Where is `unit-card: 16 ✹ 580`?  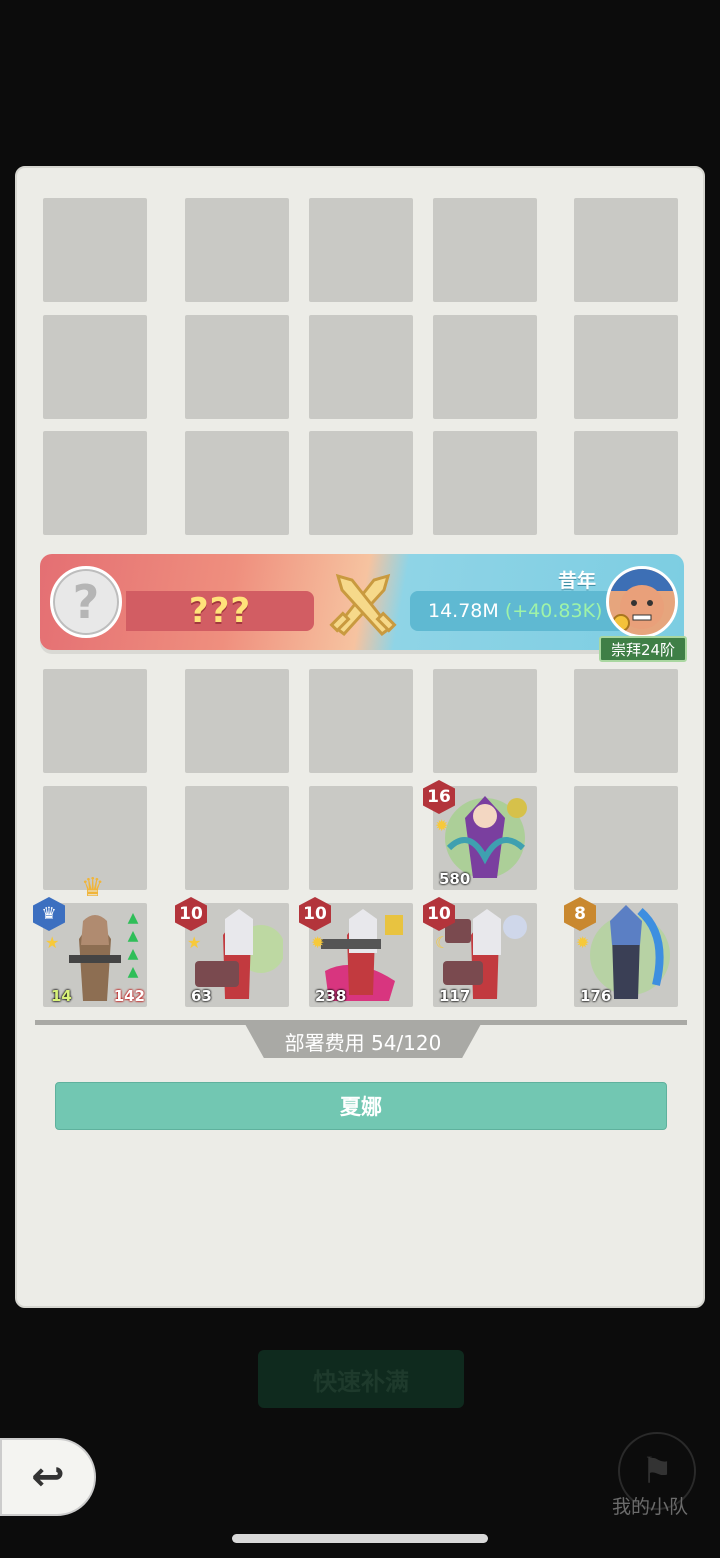 unit-card: 16 ✹ 580 is located at coordinates (480, 835).